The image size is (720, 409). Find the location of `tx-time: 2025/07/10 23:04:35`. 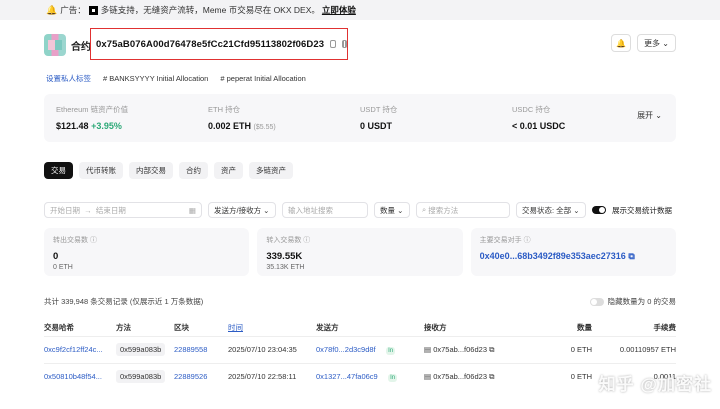

tx-time: 2025/07/10 23:04:35 is located at coordinates (272, 349).